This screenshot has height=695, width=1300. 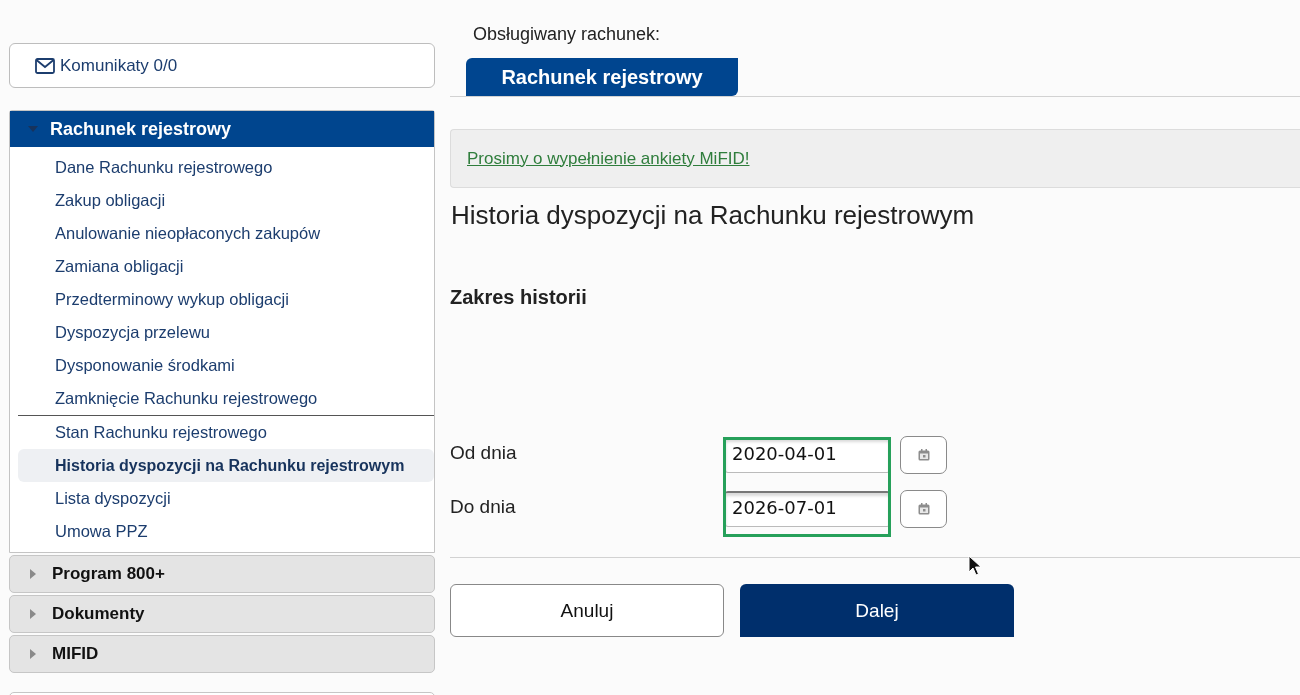 I want to click on page-title: Historia dyspozycji na Rachunku rejestrowym, so click(x=713, y=215).